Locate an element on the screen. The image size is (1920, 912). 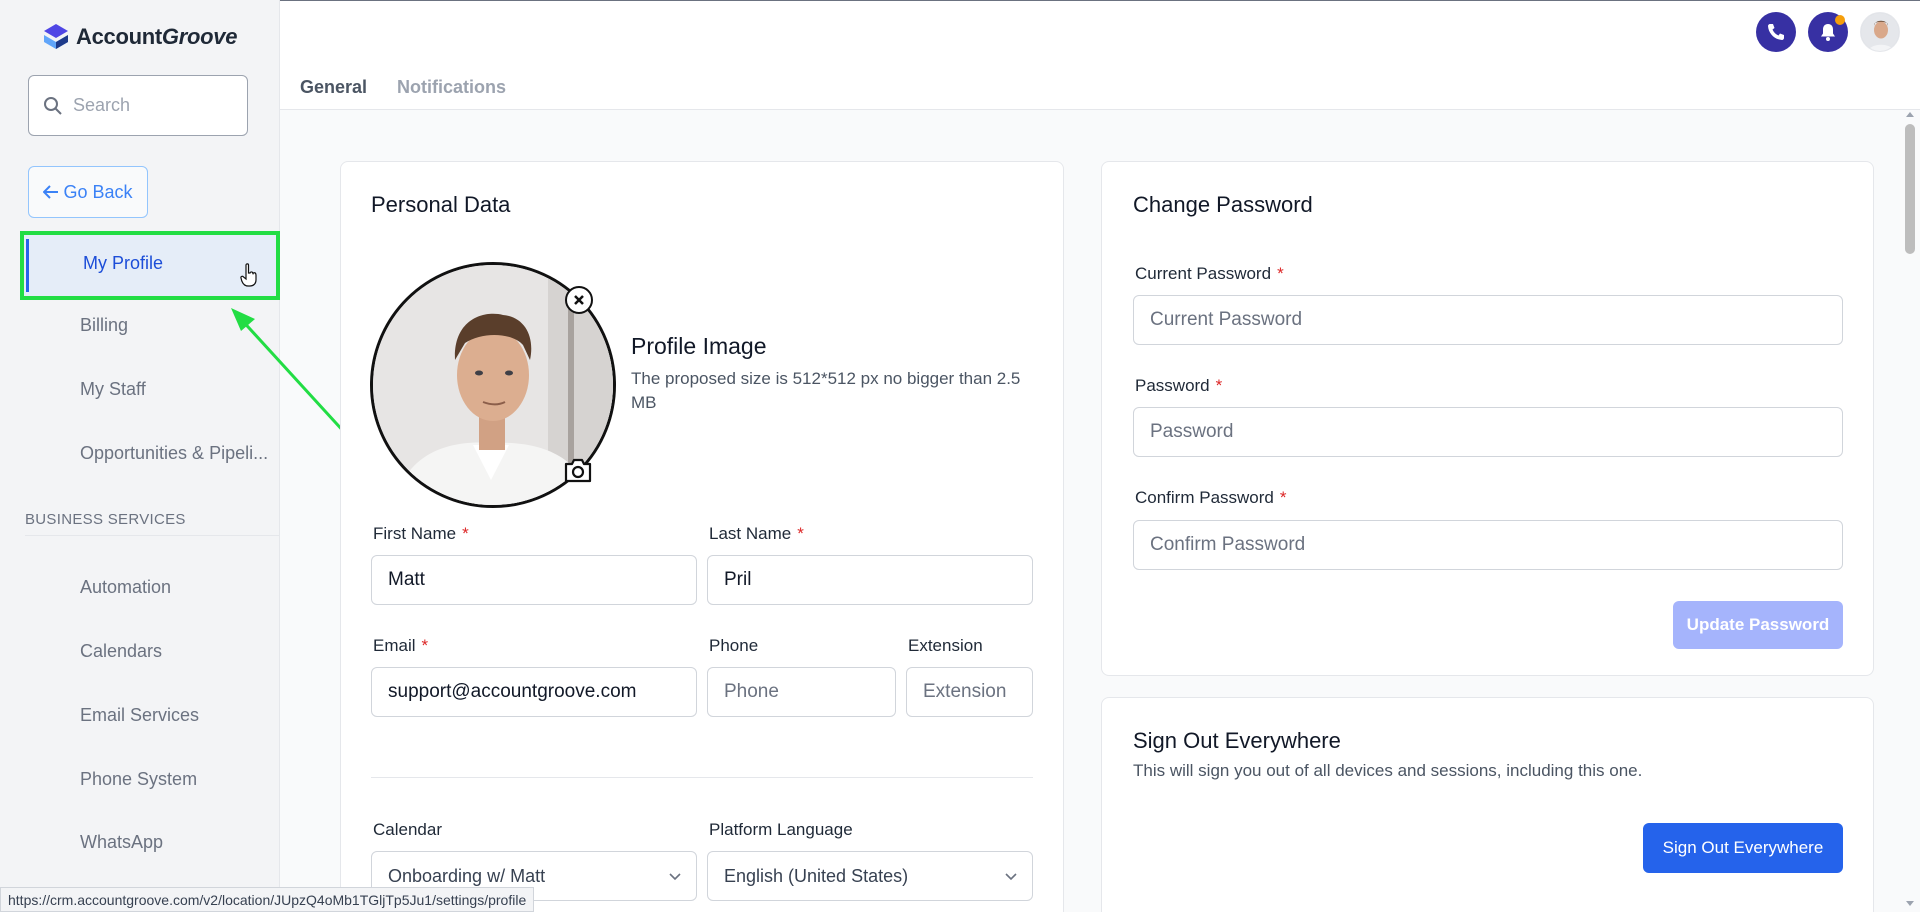
extension-input: Extension is located at coordinates (969, 692).